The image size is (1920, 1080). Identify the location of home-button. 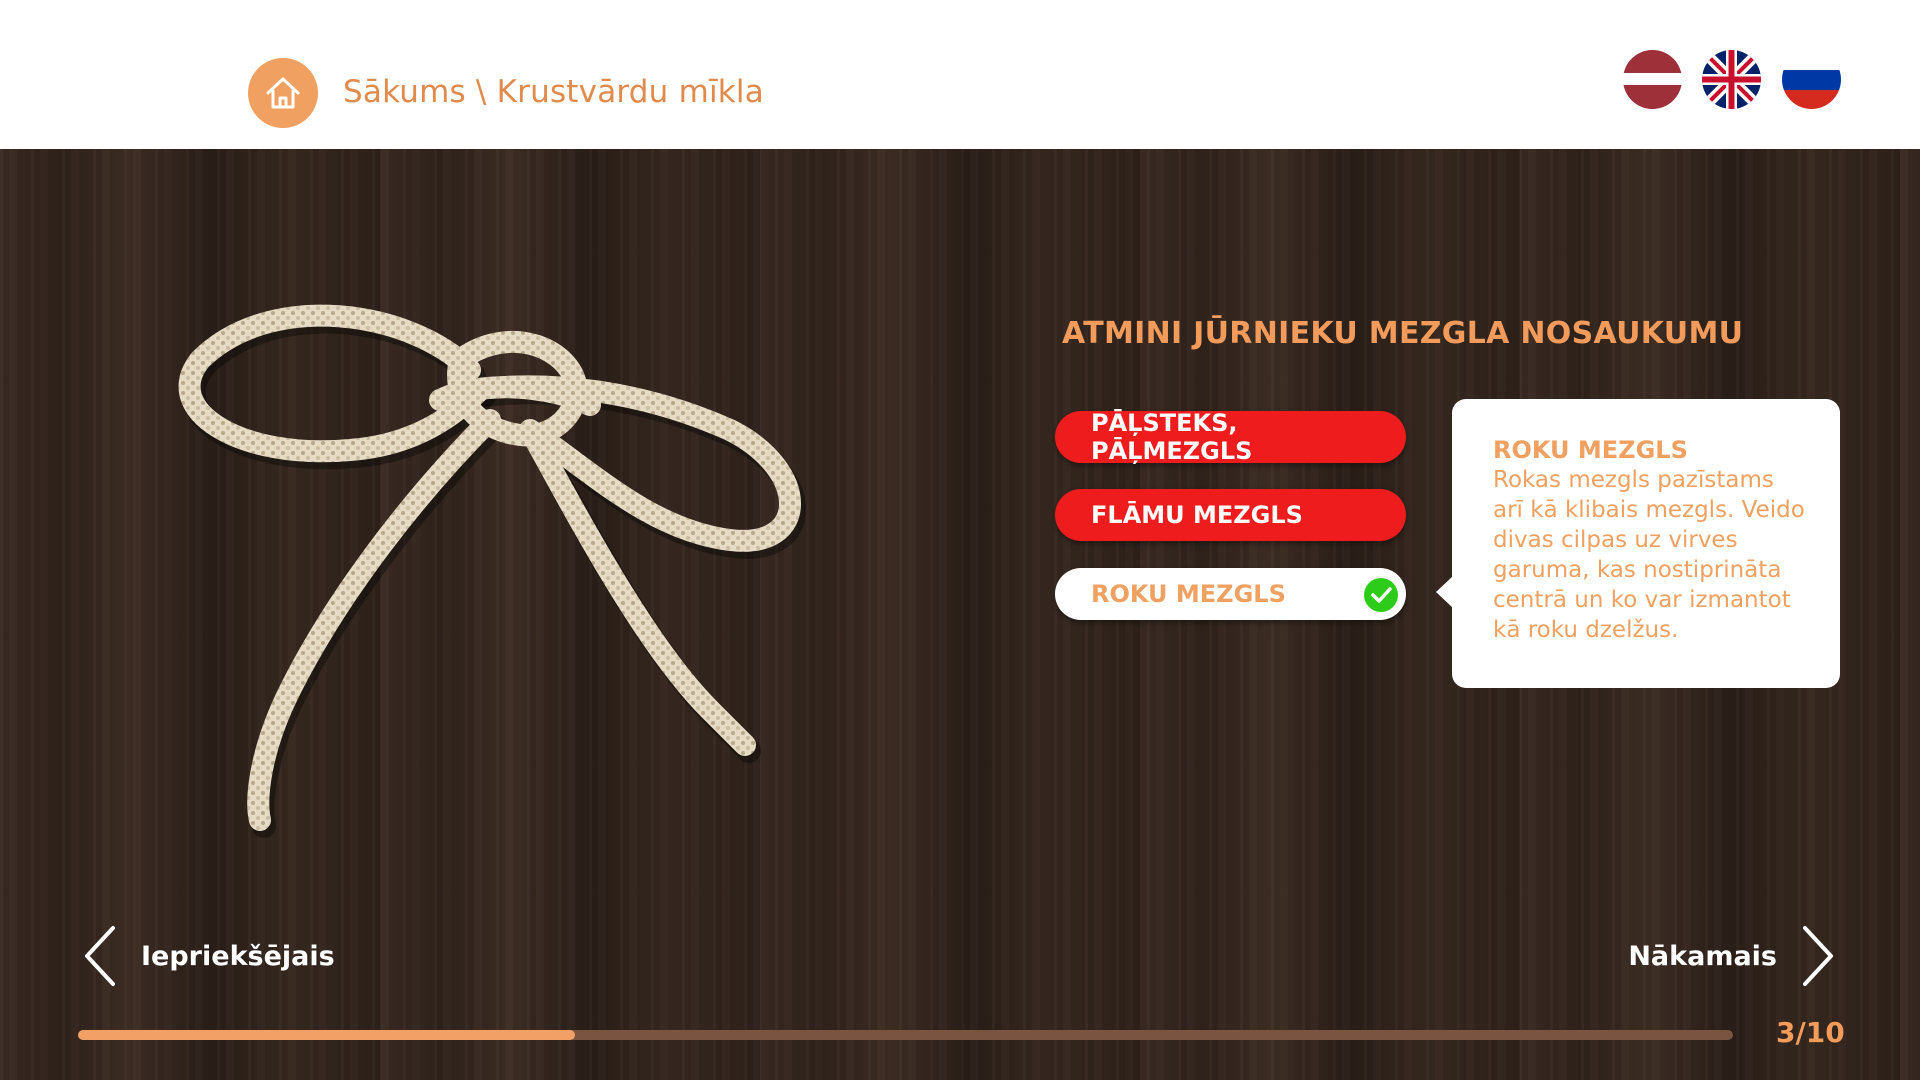
(283, 93).